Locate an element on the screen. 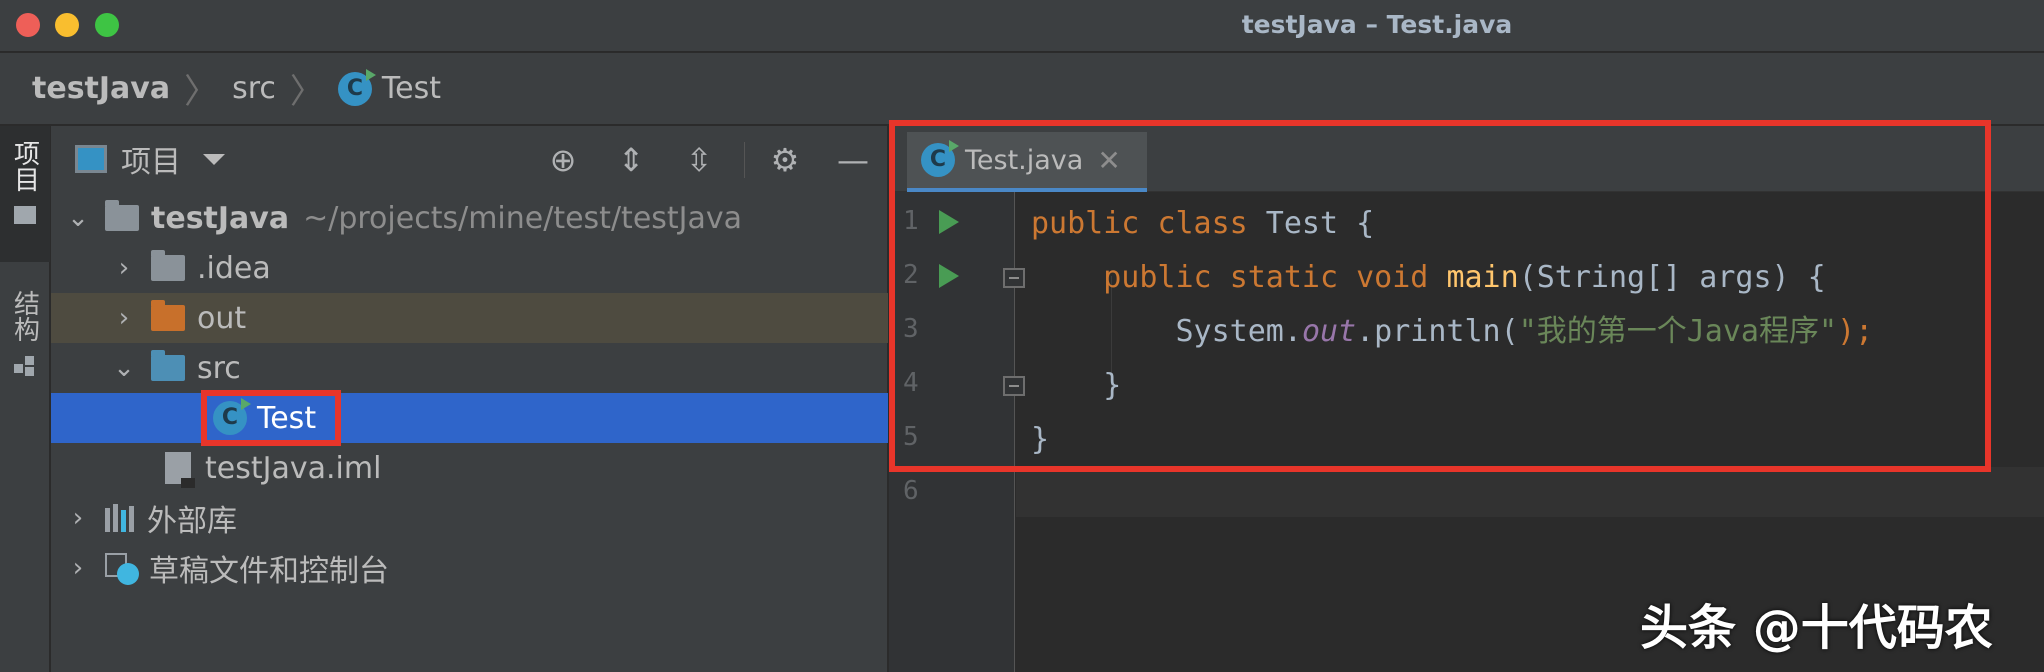 Image resolution: width=2044 pixels, height=672 pixels. hide-panel-icon: — is located at coordinates (853, 160).